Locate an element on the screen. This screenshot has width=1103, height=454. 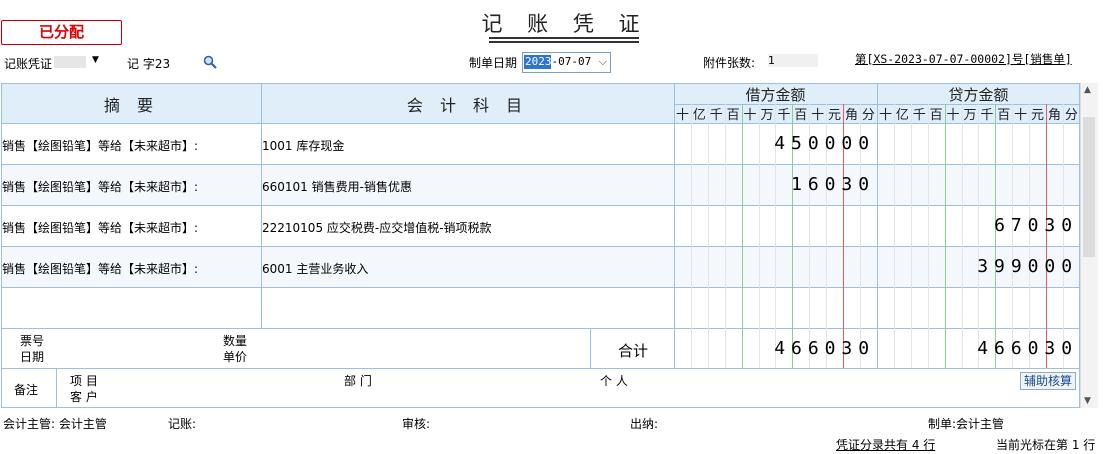
voucher-type-value: 记账凭证 is located at coordinates (28, 64).